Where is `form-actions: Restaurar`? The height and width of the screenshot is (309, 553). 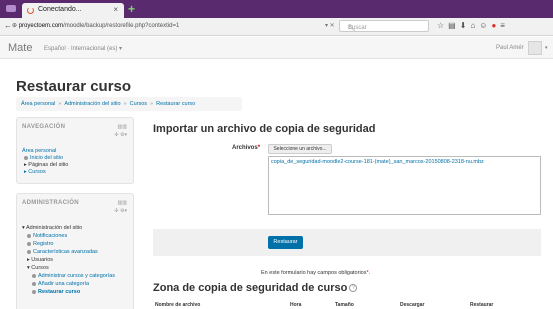
form-actions: Restaurar is located at coordinates (347, 242).